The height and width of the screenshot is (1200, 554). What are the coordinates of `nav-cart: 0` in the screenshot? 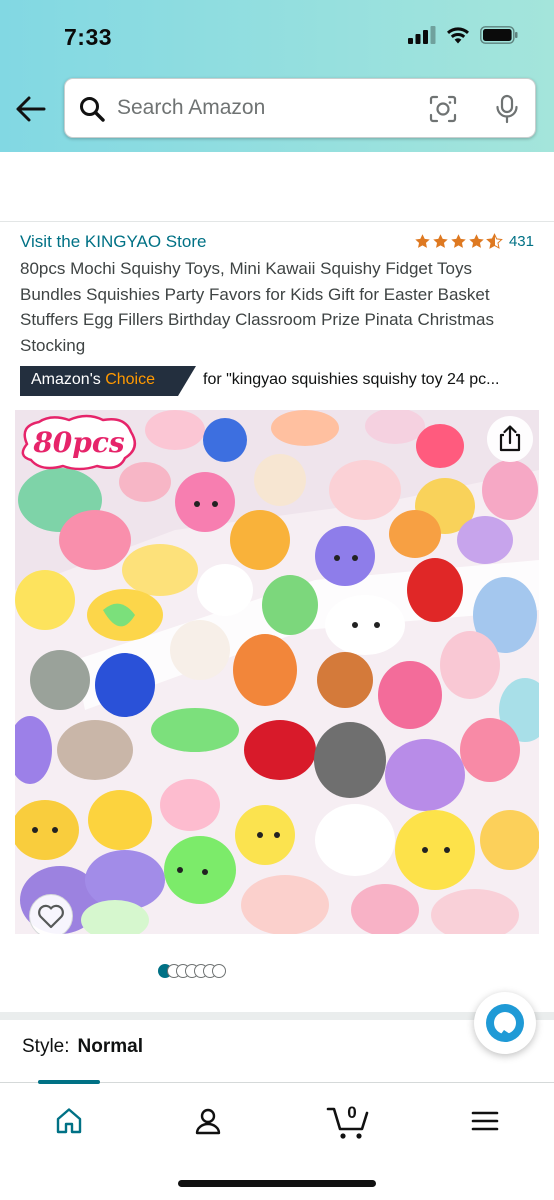 It's located at (348, 1121).